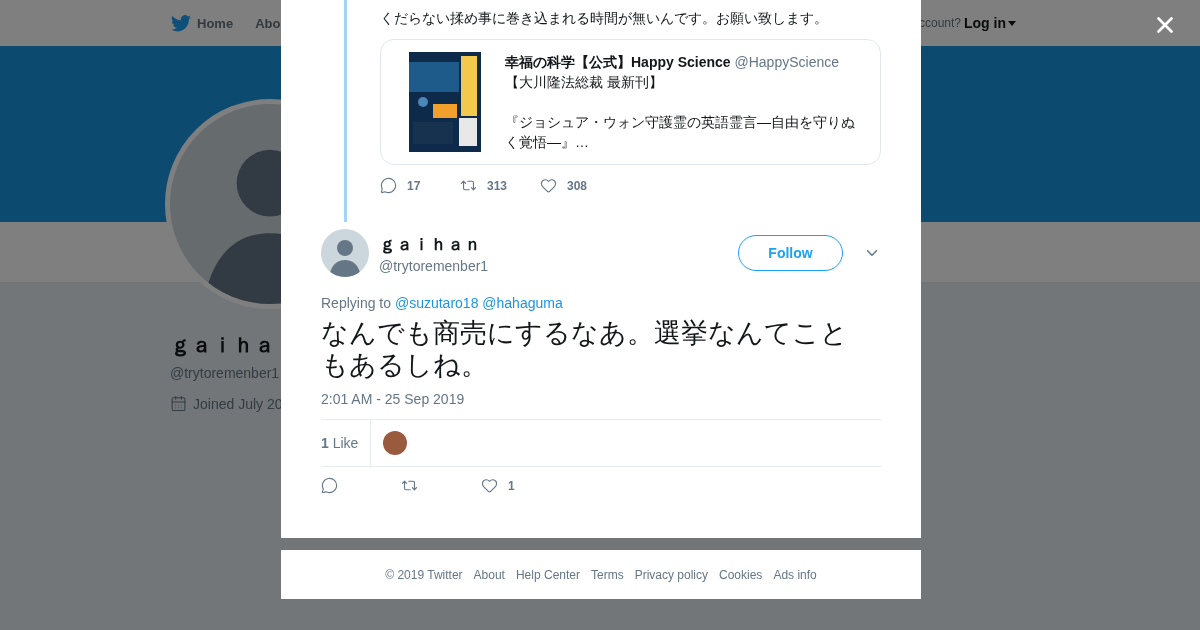 The height and width of the screenshot is (630, 1200). What do you see at coordinates (500, 185) in the screenshot?
I see `retweet-button: 313` at bounding box center [500, 185].